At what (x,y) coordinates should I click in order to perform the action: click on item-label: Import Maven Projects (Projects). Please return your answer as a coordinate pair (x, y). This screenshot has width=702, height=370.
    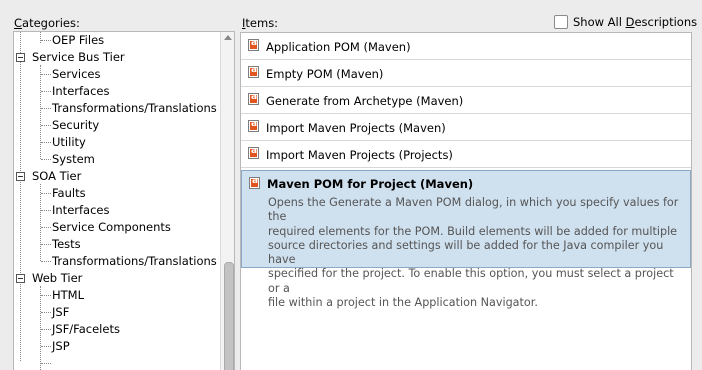
    Looking at the image, I should click on (359, 155).